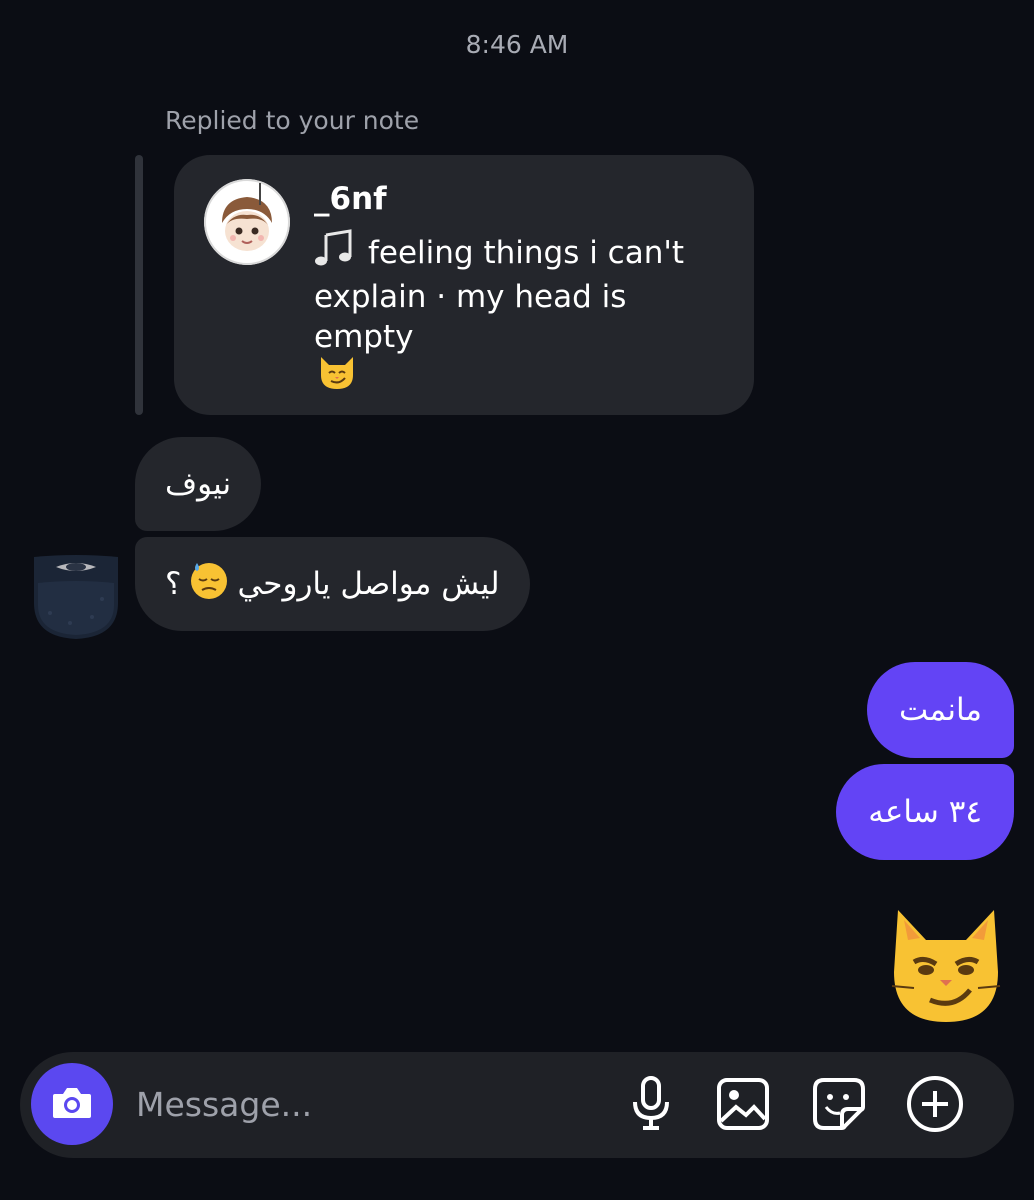 Image resolution: width=1034 pixels, height=1200 pixels. I want to click on downcast-sweat-face-emoji, so click(209, 584).